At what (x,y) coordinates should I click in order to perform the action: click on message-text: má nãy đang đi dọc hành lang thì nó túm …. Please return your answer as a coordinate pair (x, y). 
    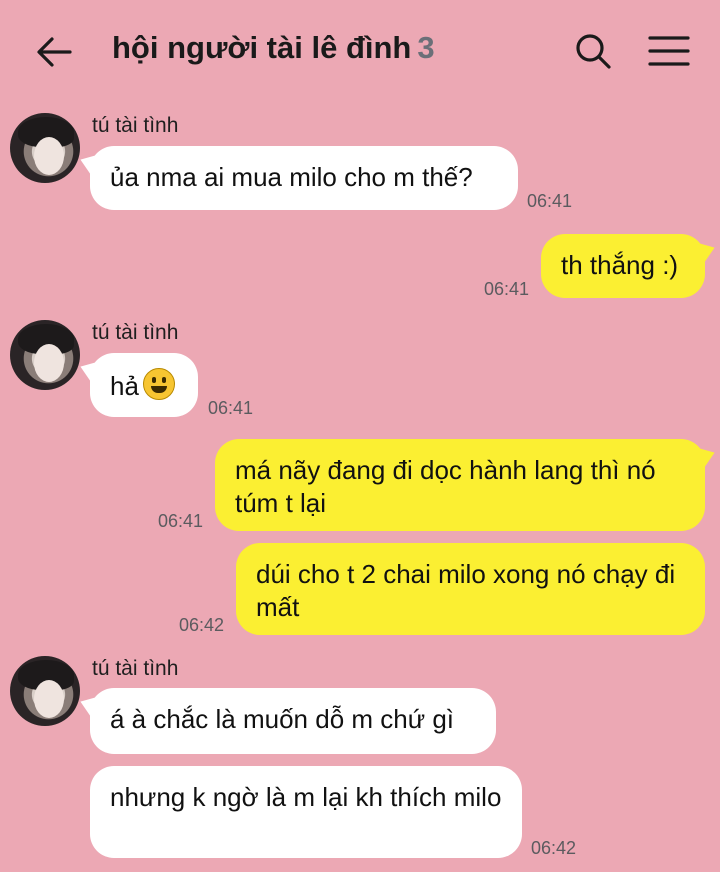
    Looking at the image, I should click on (445, 486).